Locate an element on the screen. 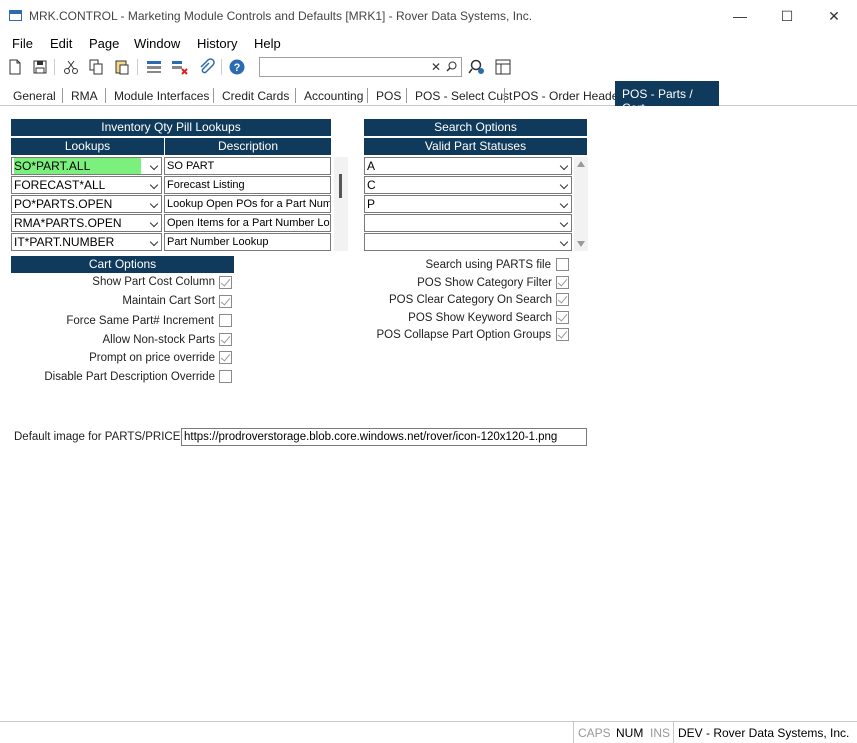  copy-icon is located at coordinates (96, 67).